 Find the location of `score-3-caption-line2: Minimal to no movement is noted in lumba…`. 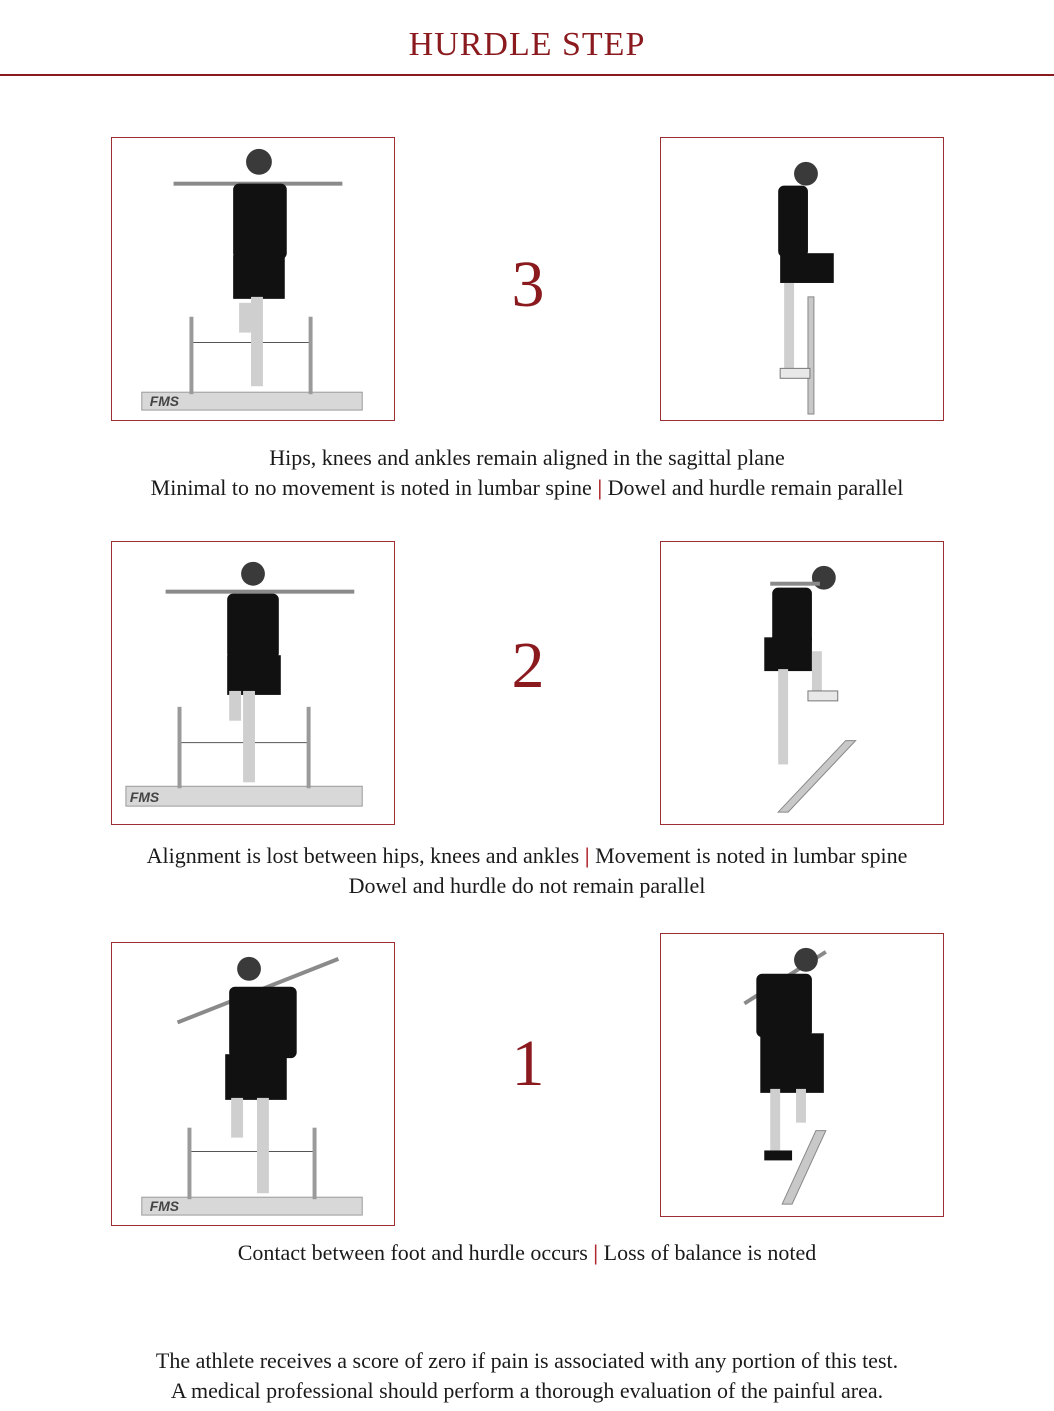

score-3-caption-line2: Minimal to no movement is noted in lumba… is located at coordinates (527, 487).